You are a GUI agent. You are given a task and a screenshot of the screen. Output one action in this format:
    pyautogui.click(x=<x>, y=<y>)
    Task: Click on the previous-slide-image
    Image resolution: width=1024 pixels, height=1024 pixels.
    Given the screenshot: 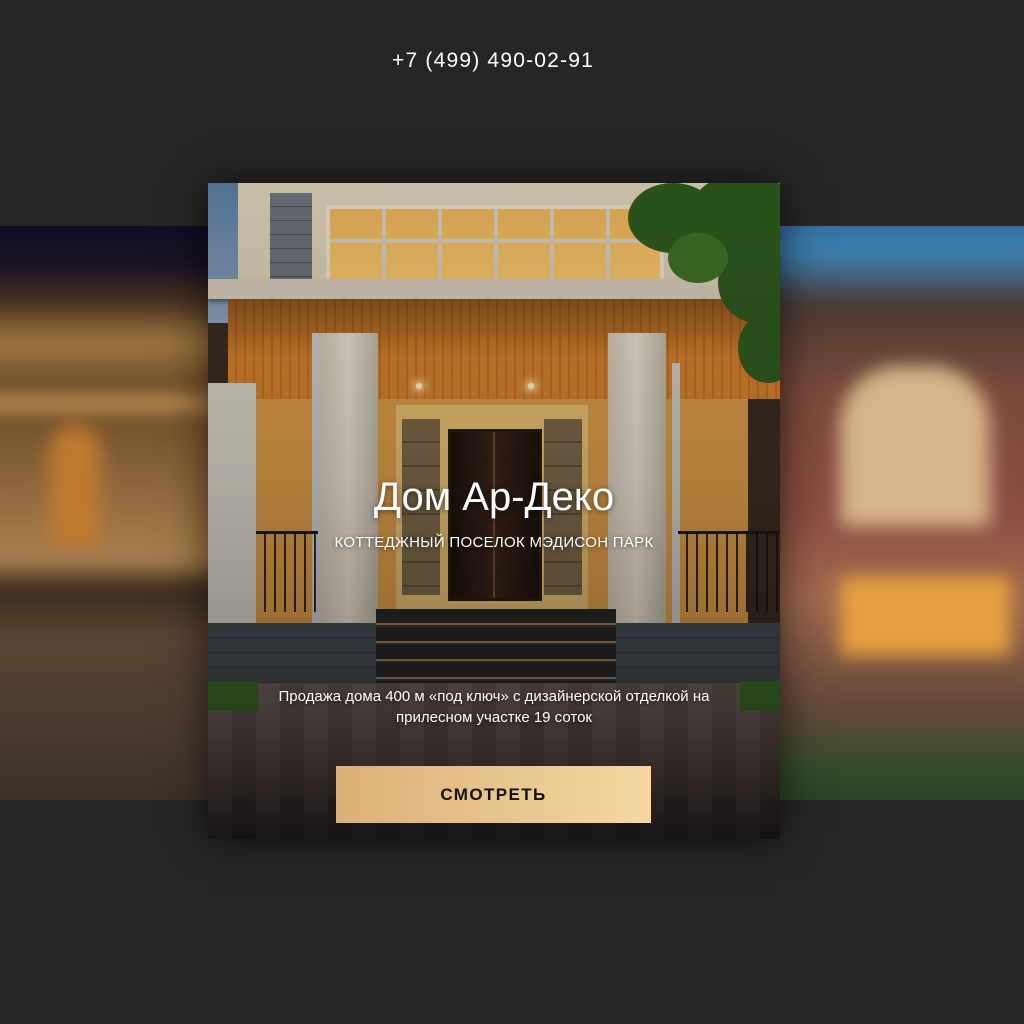 What is the action you would take?
    pyautogui.click(x=104, y=513)
    